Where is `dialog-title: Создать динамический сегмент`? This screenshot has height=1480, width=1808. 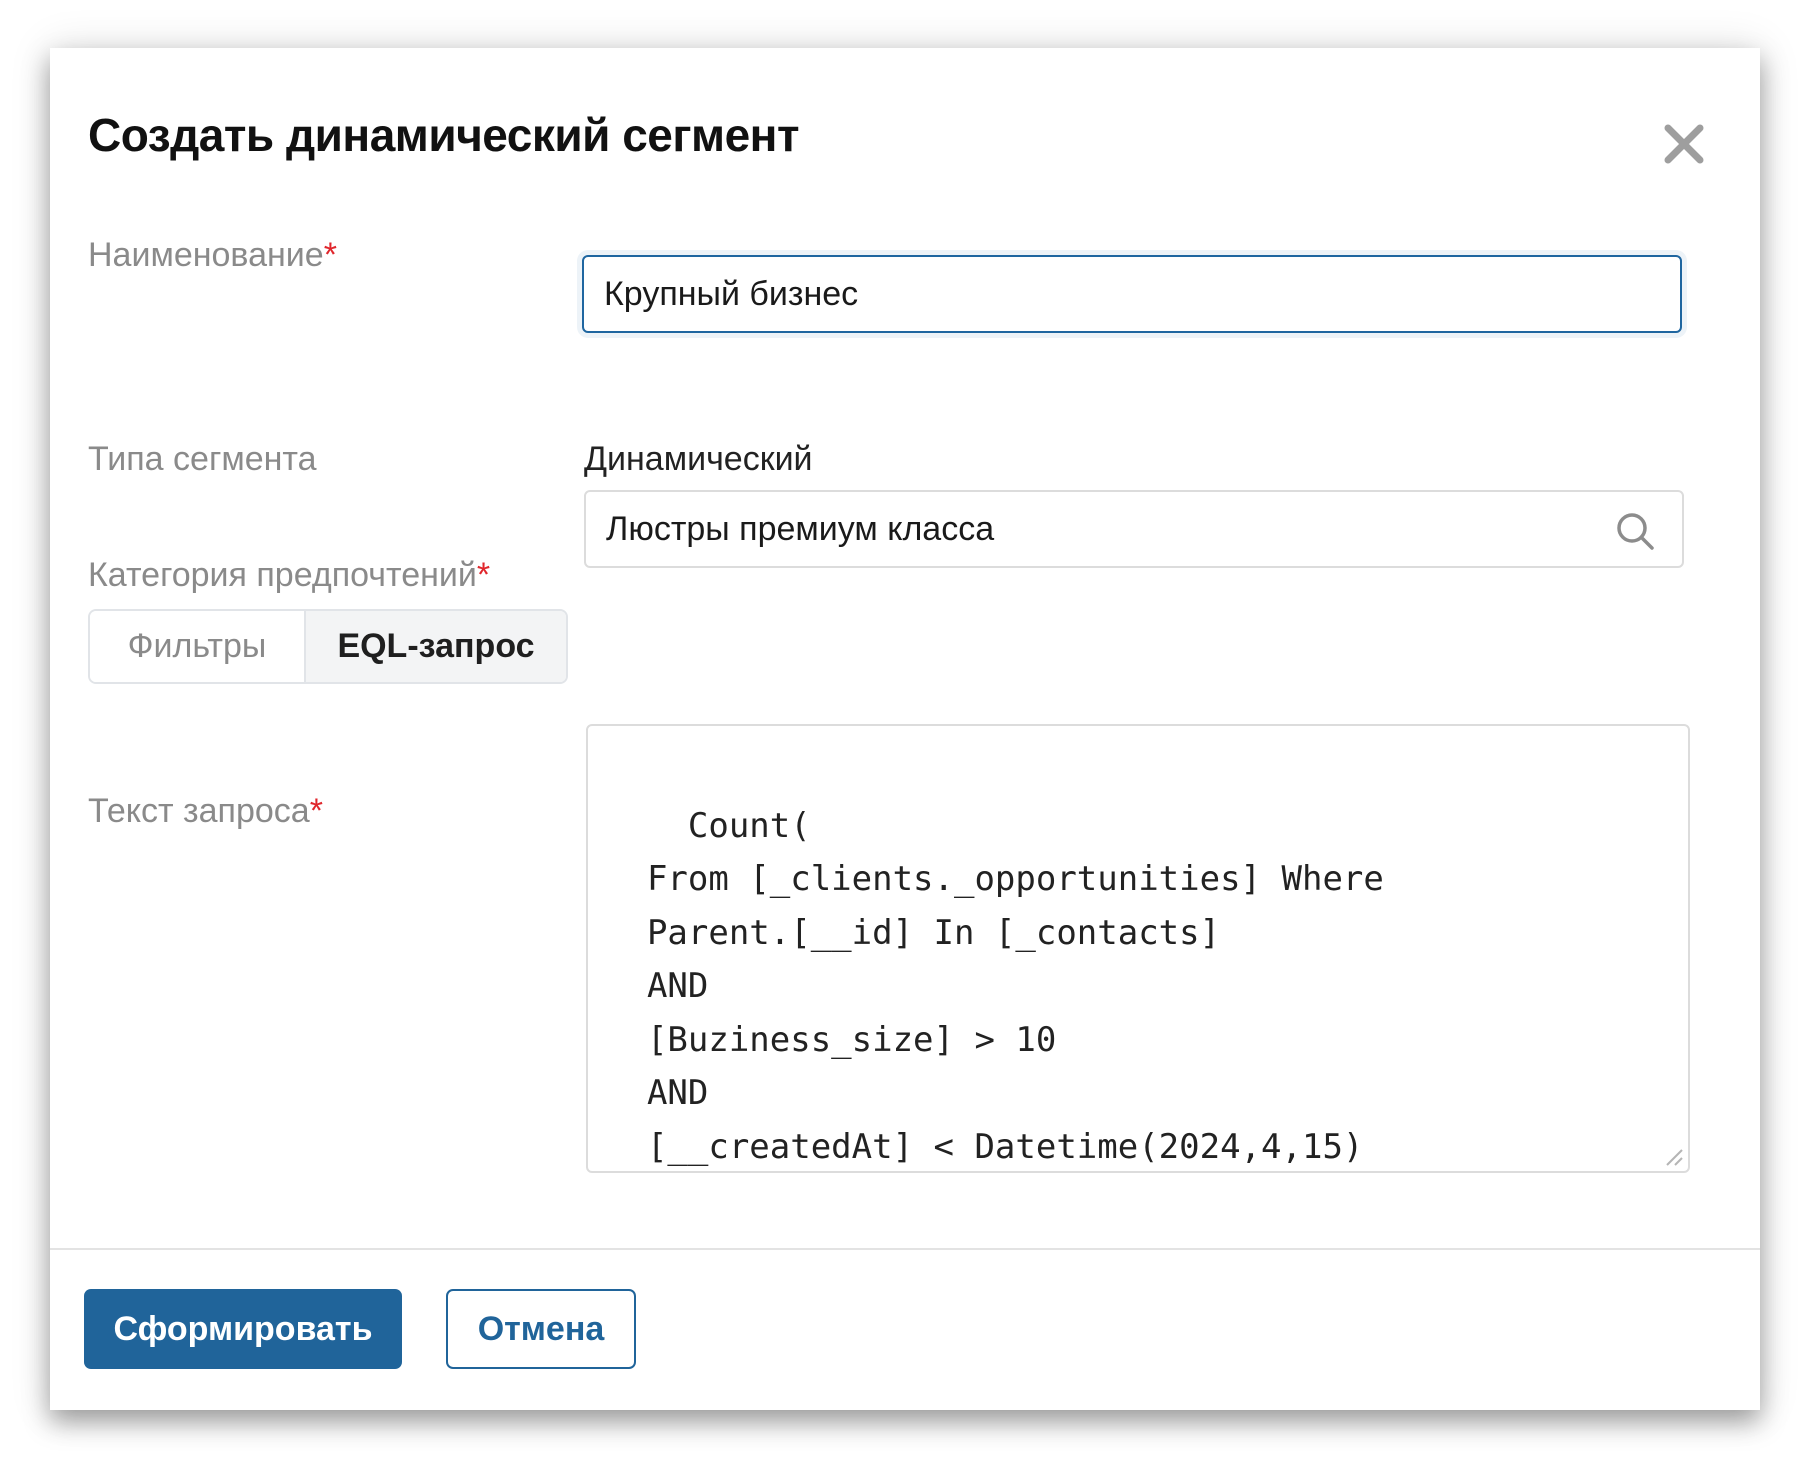
dialog-title: Создать динамический сегмент is located at coordinates (443, 135).